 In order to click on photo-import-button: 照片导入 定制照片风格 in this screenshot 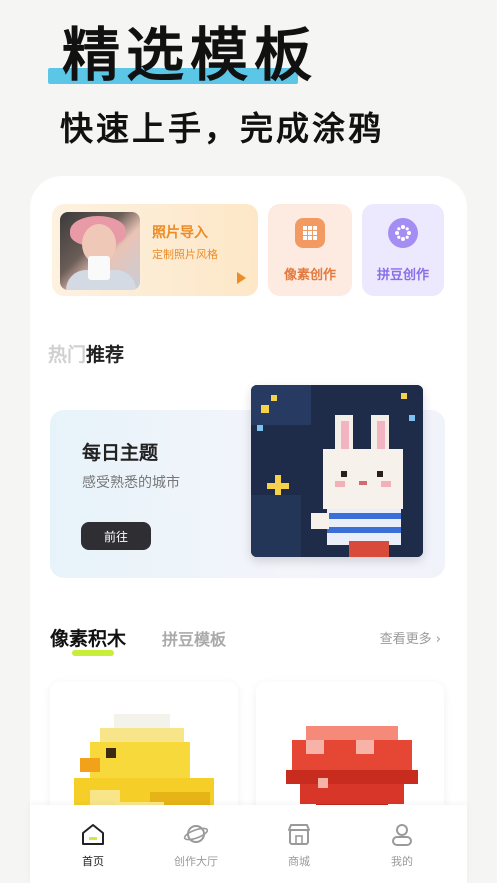, I will do `click(155, 250)`.